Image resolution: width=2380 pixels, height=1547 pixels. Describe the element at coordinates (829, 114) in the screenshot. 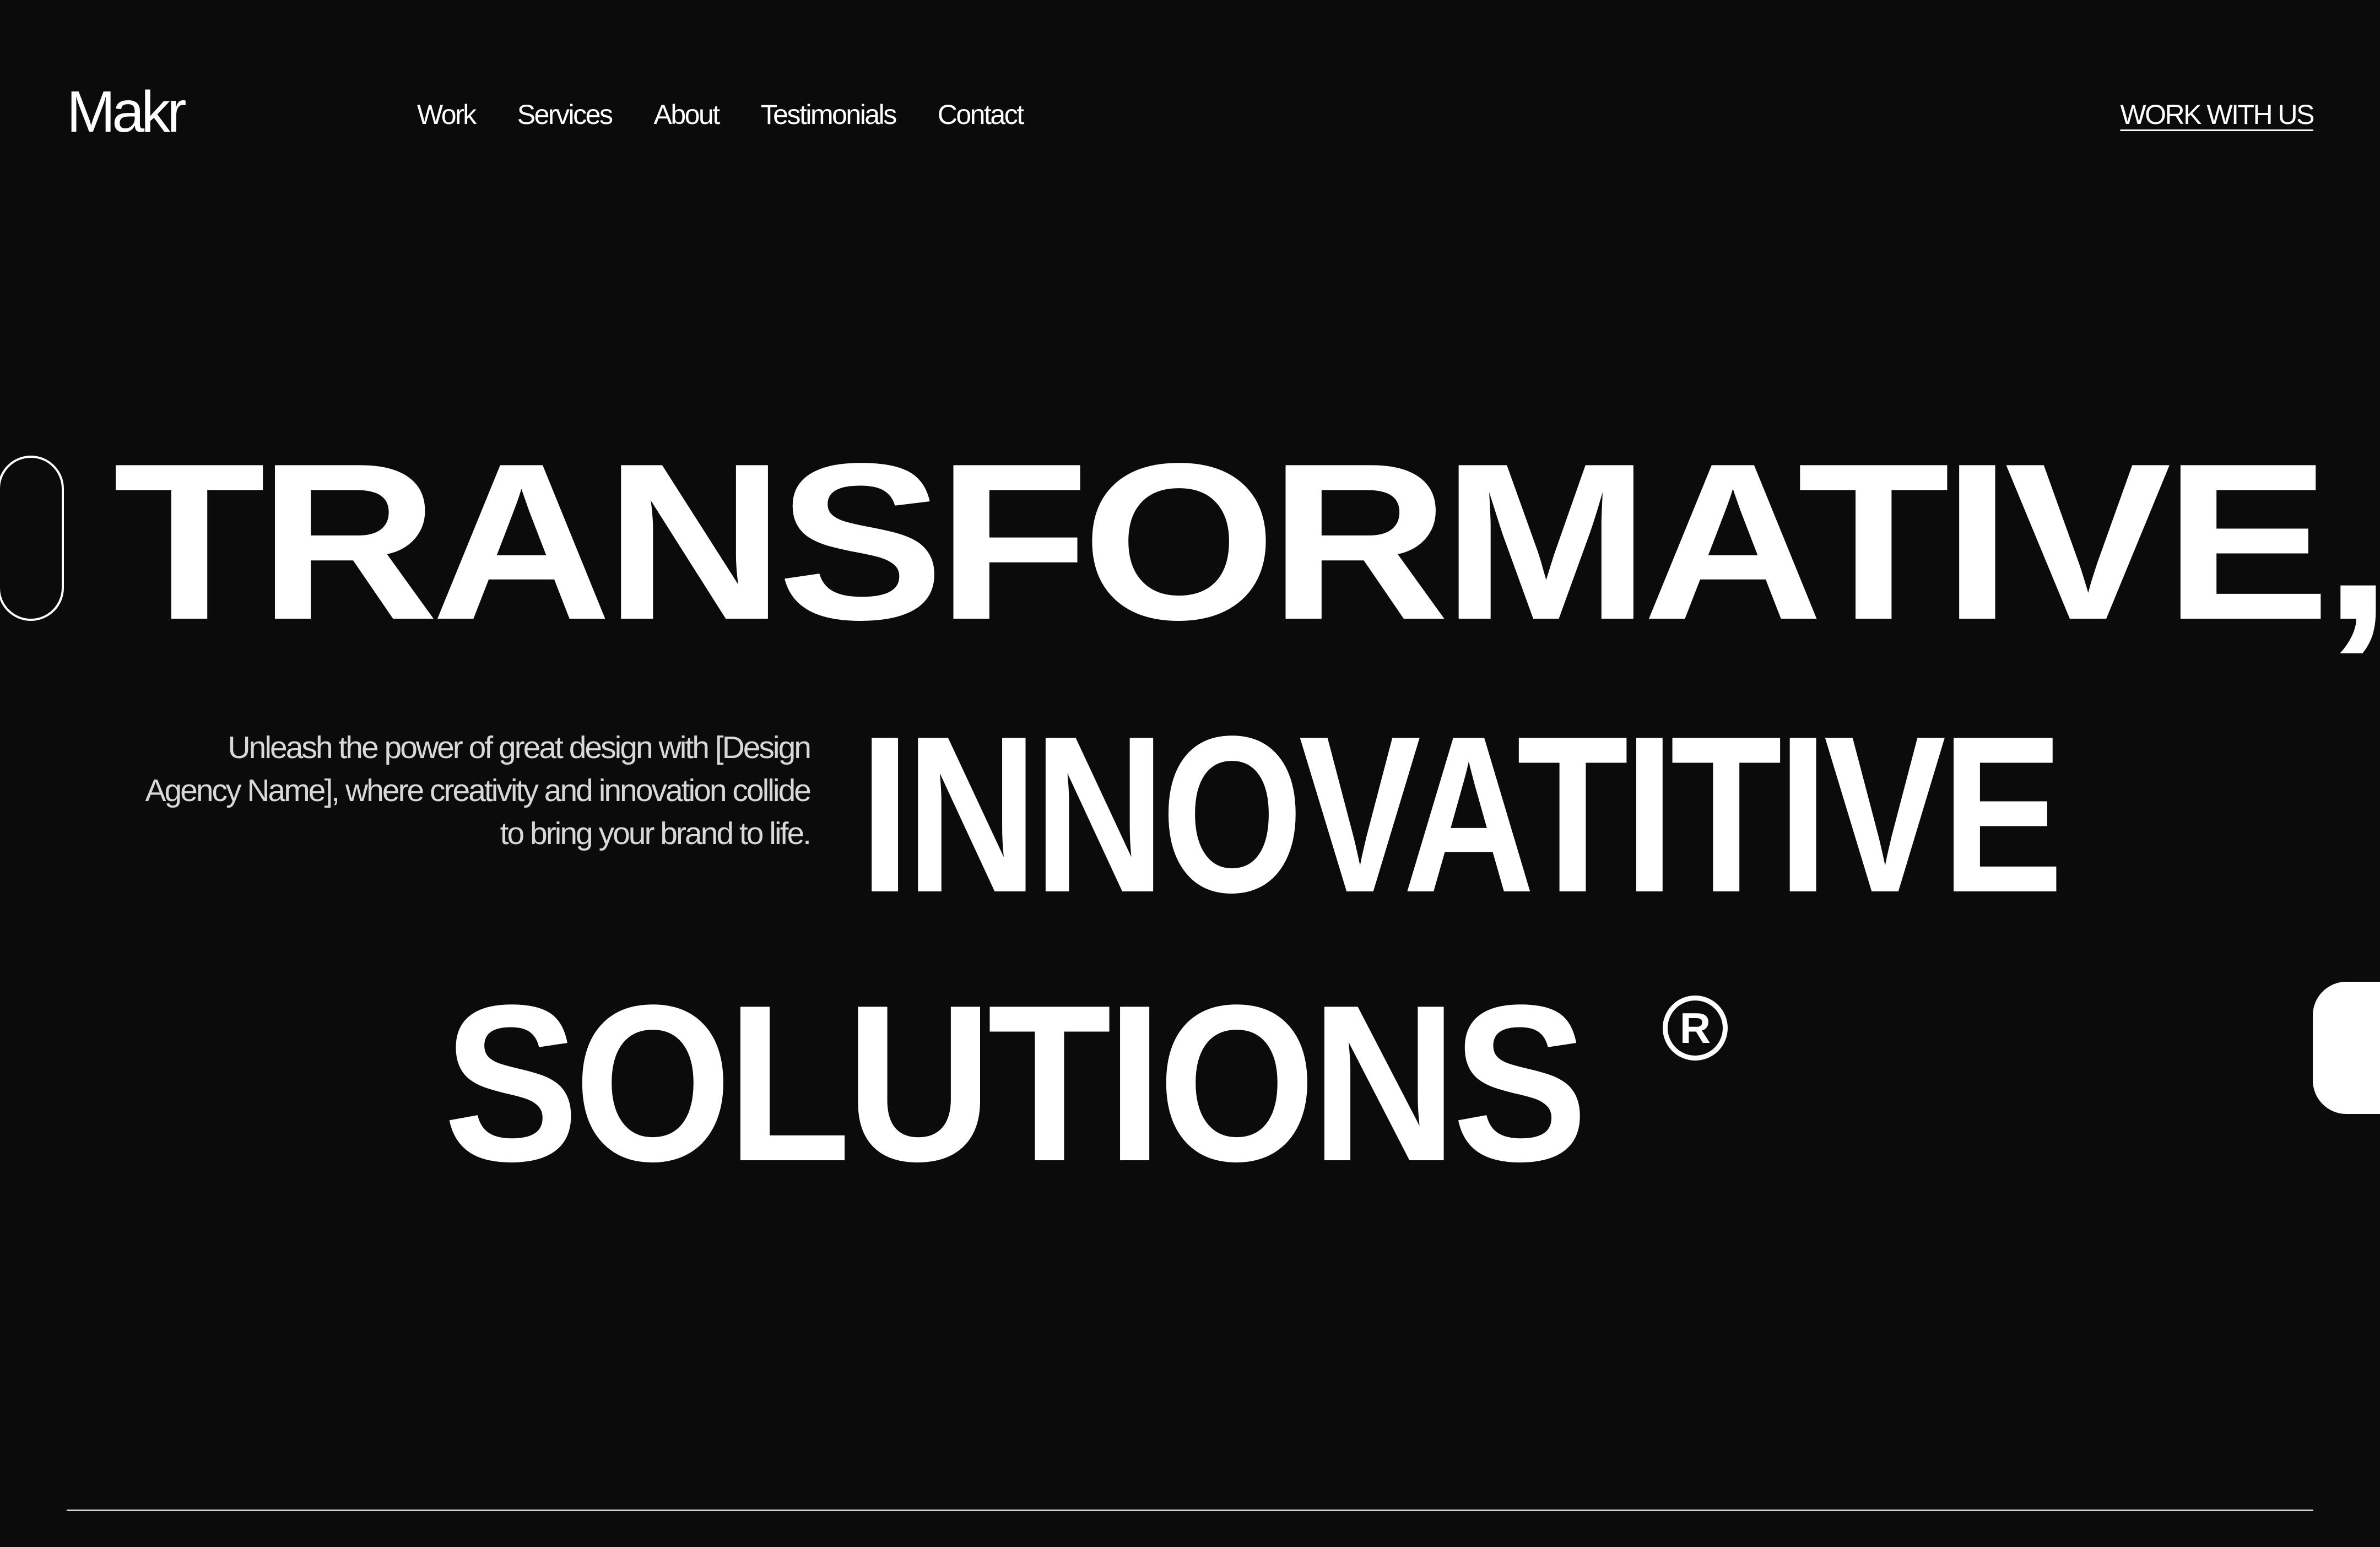

I see `nav-item-testimonials: Testimonials` at that location.